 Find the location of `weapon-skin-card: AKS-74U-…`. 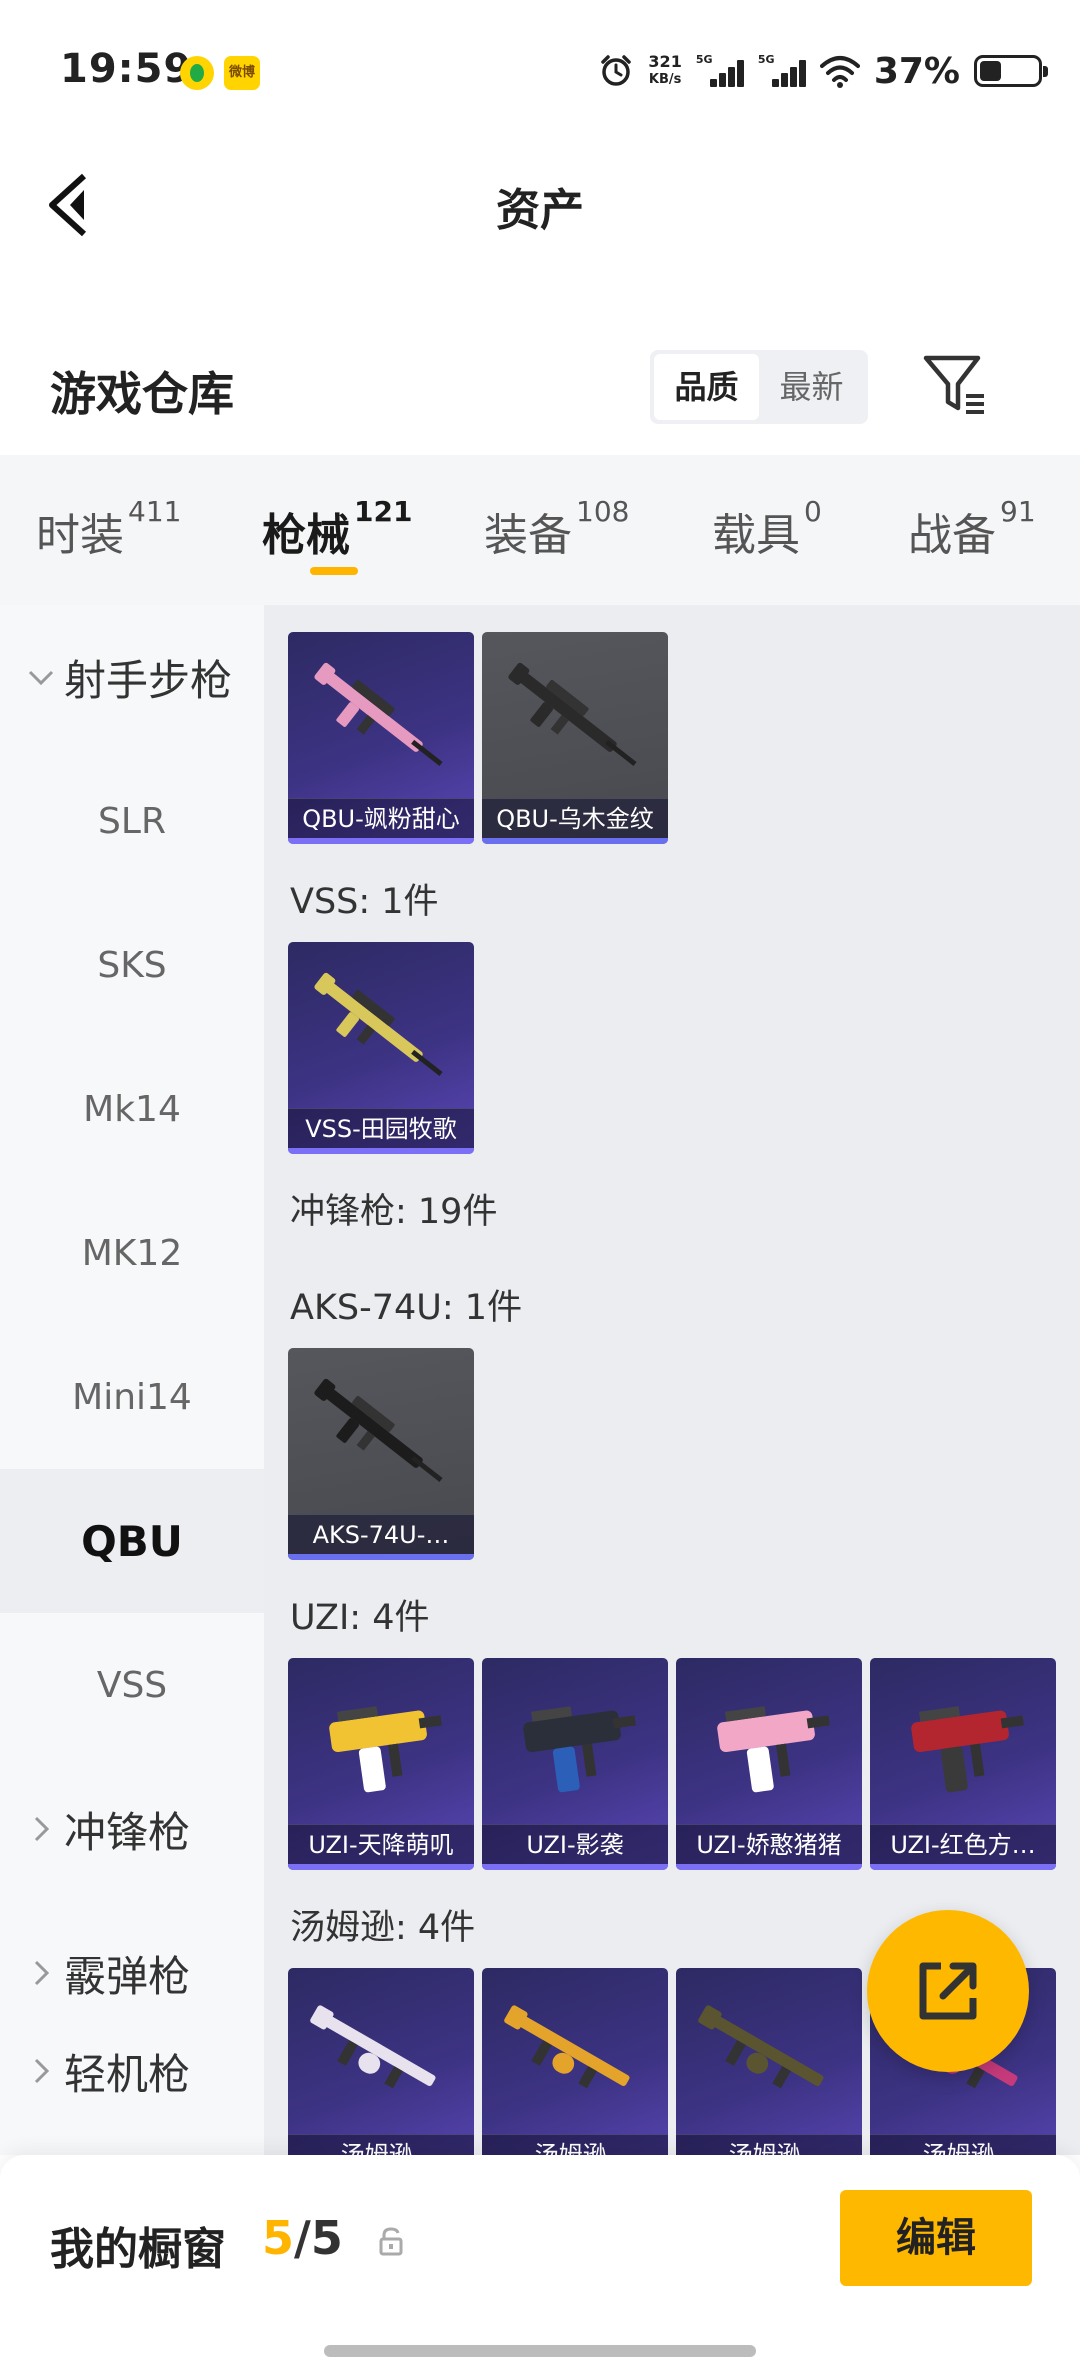

weapon-skin-card: AKS-74U-… is located at coordinates (381, 1454).